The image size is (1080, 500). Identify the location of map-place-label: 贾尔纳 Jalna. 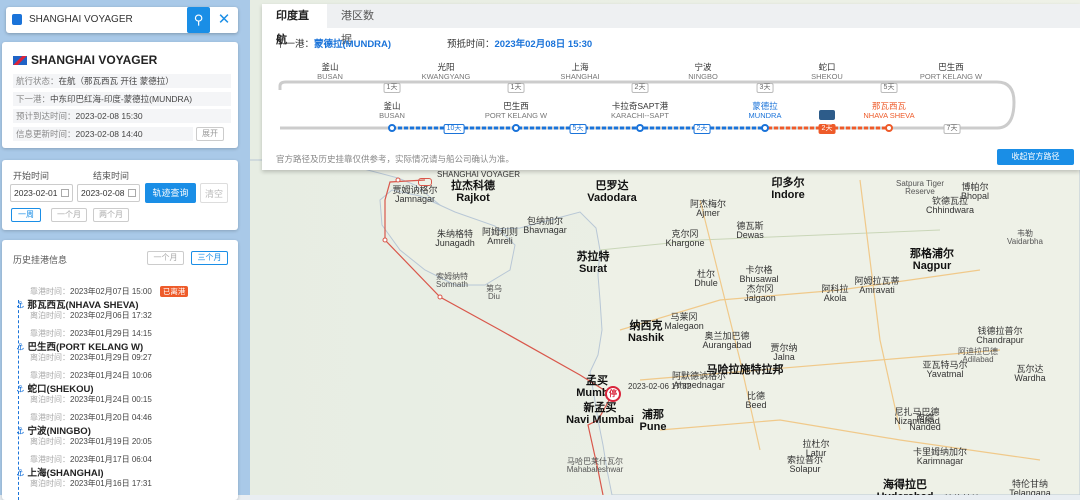
(784, 353).